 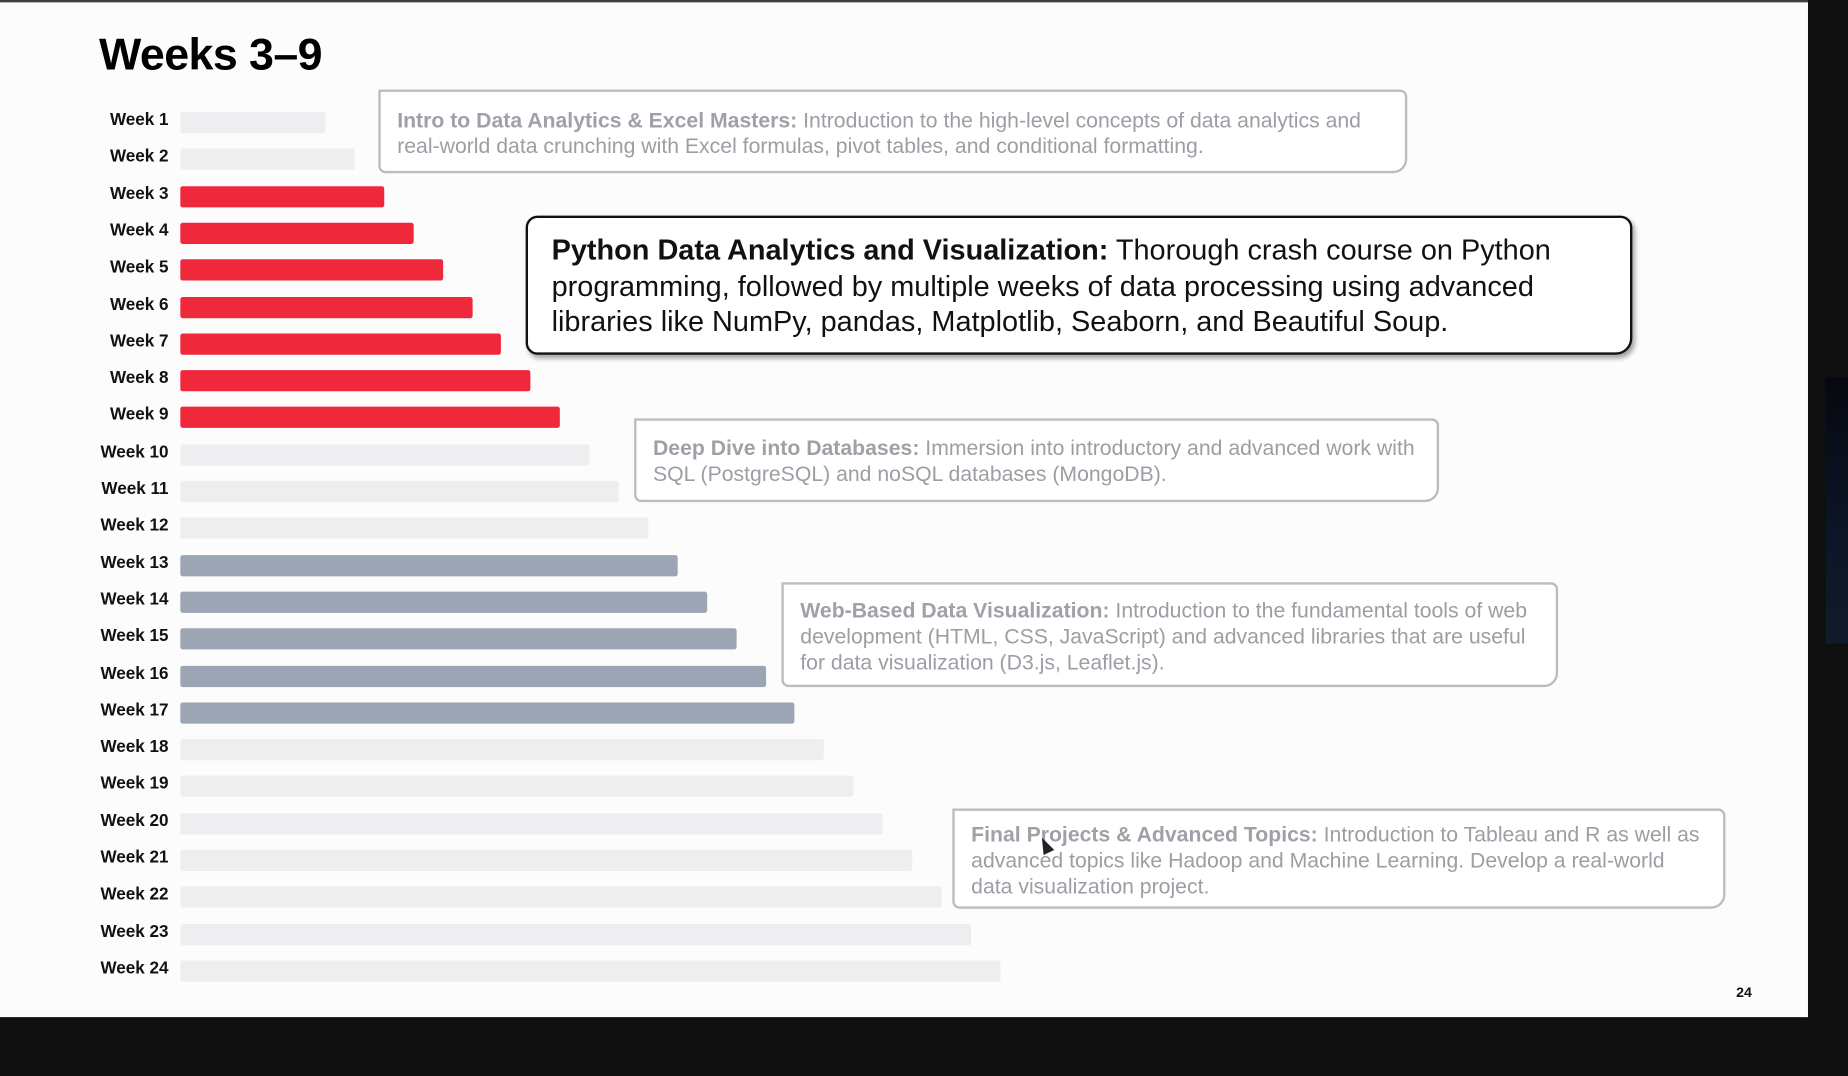 I want to click on week-row: Week 8, so click(x=530, y=380).